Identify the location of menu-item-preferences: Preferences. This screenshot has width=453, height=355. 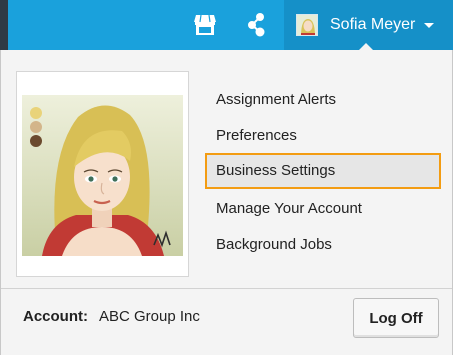
(323, 136).